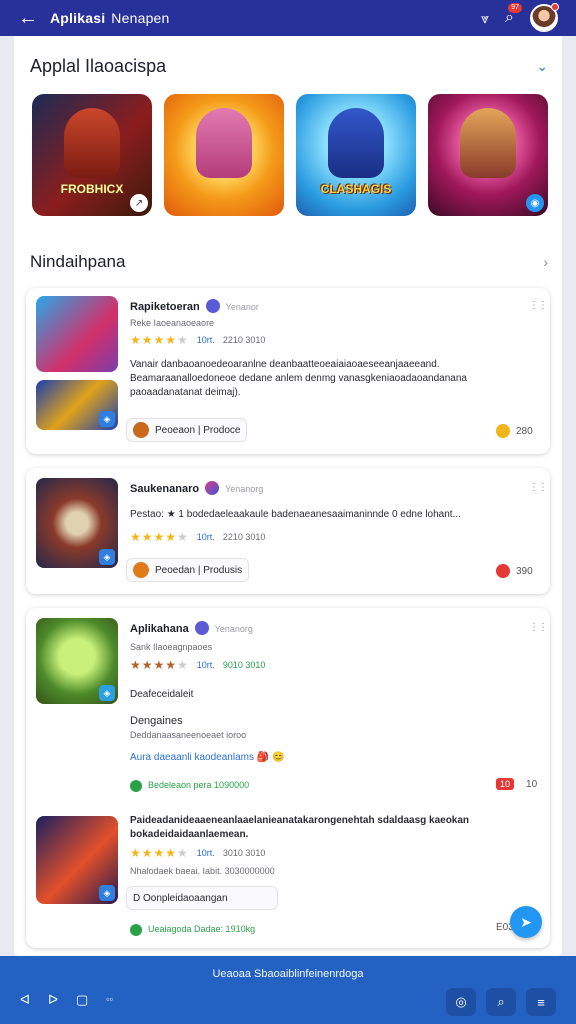  Describe the element at coordinates (544, 17) in the screenshot. I see `avatar` at that location.